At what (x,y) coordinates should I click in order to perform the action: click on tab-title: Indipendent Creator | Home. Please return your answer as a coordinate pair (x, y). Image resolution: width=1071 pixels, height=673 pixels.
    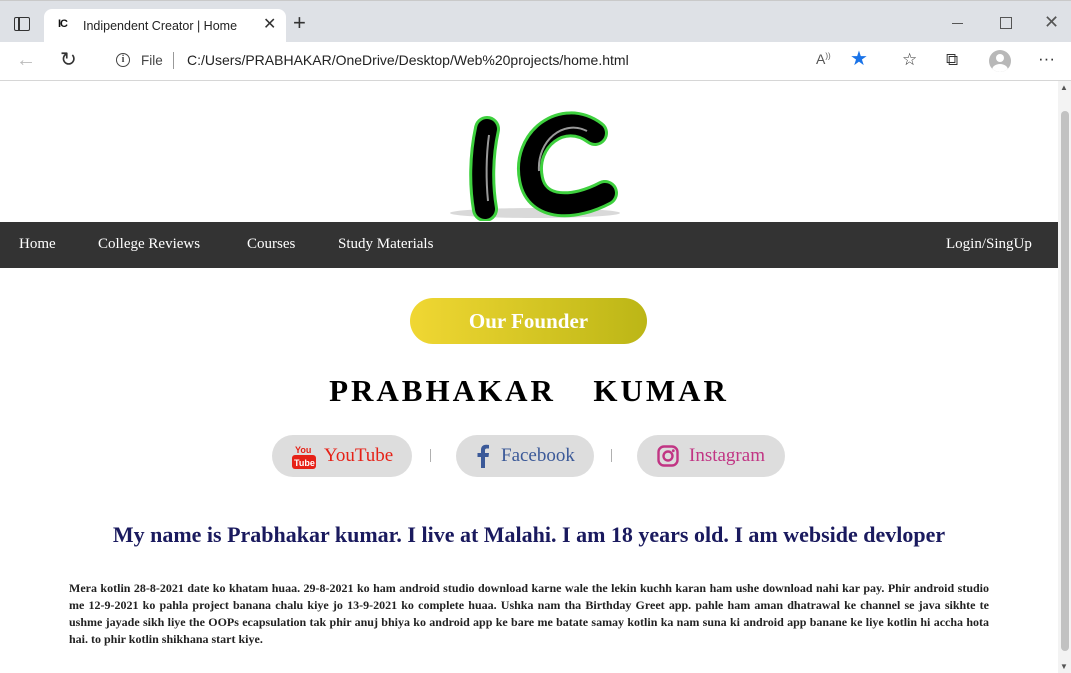
    Looking at the image, I should click on (160, 26).